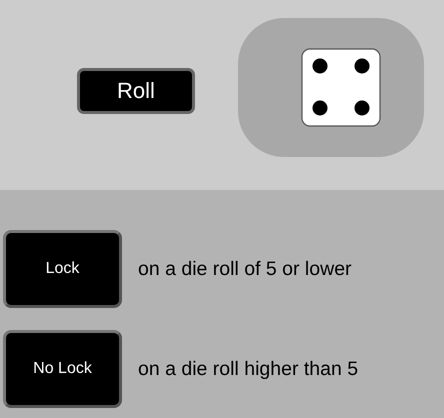 Image resolution: width=444 pixels, height=418 pixels. I want to click on rule-description: on a die roll higher than 5, so click(248, 369).